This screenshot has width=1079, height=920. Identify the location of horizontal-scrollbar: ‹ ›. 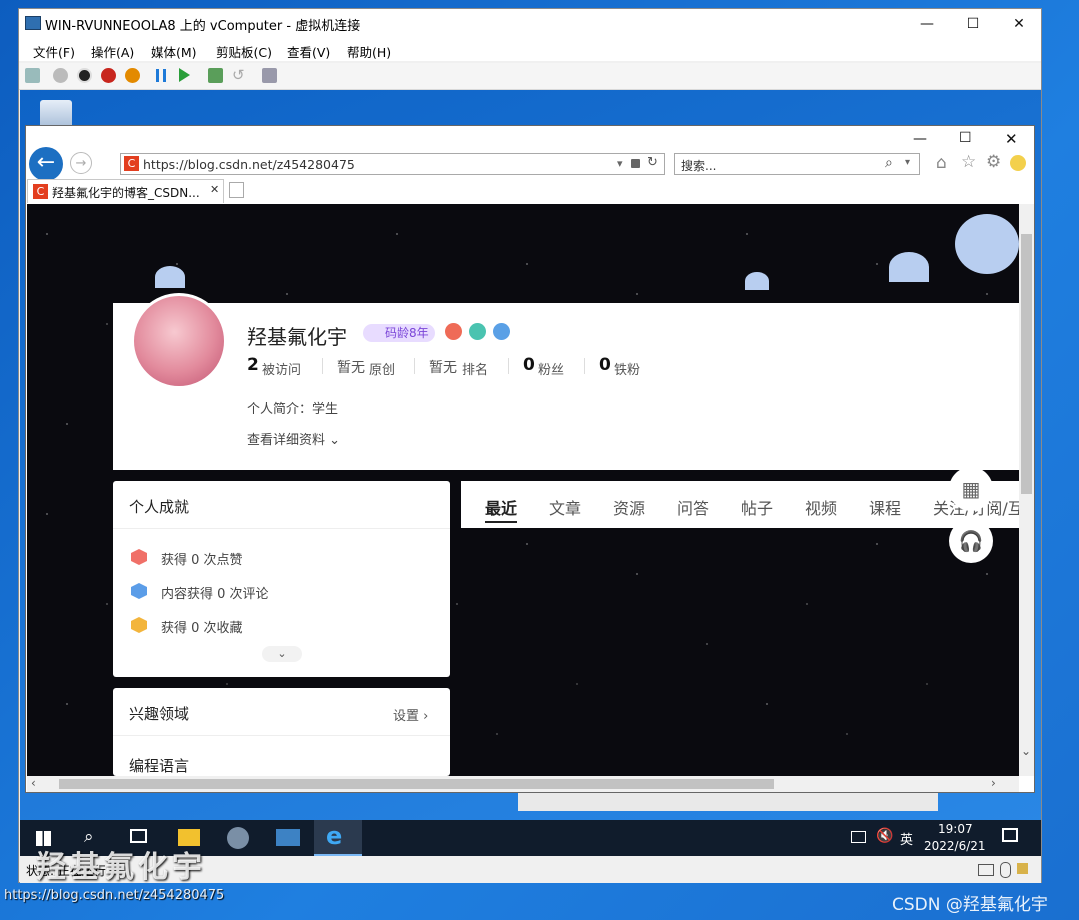
(523, 784).